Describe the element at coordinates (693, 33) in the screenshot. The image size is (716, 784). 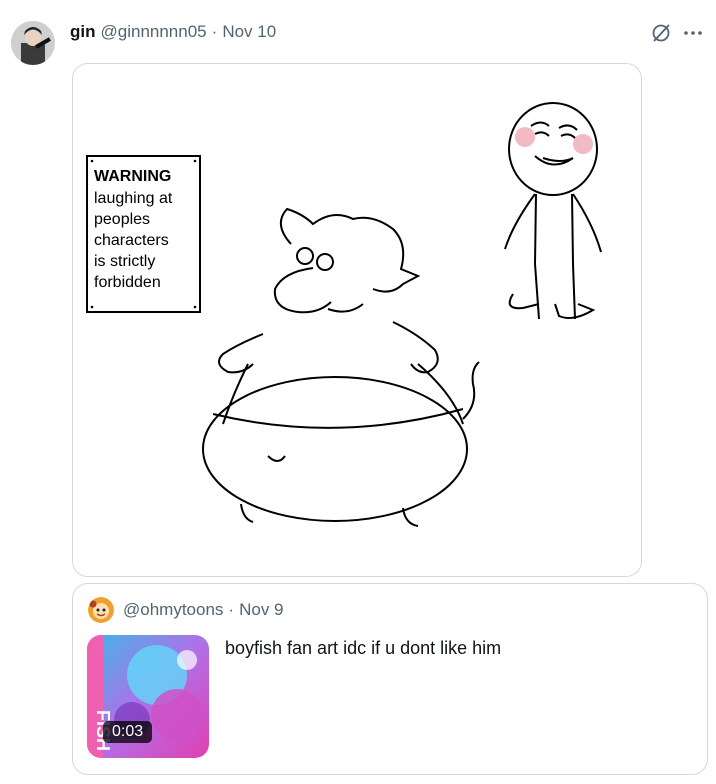
I see `more-dots-icon` at that location.